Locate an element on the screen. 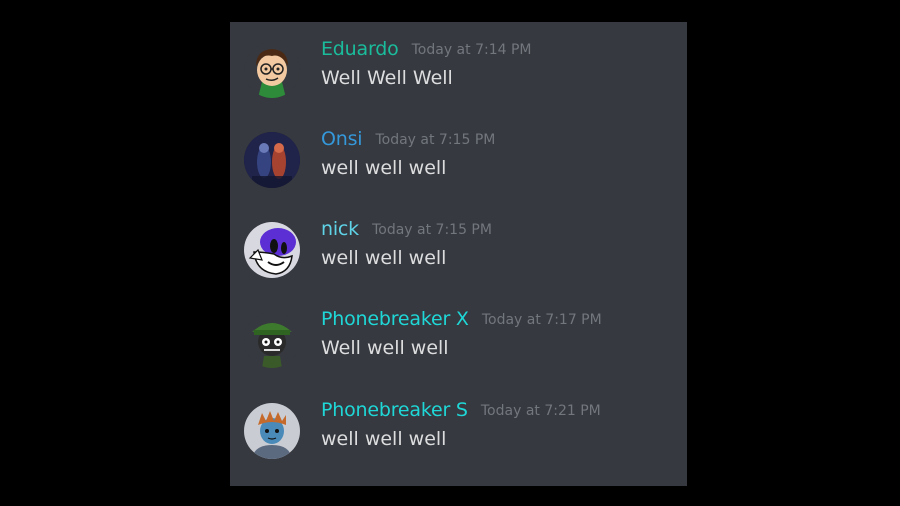  message-header: Phonebreaker S Today at 7:21 PM is located at coordinates (461, 410).